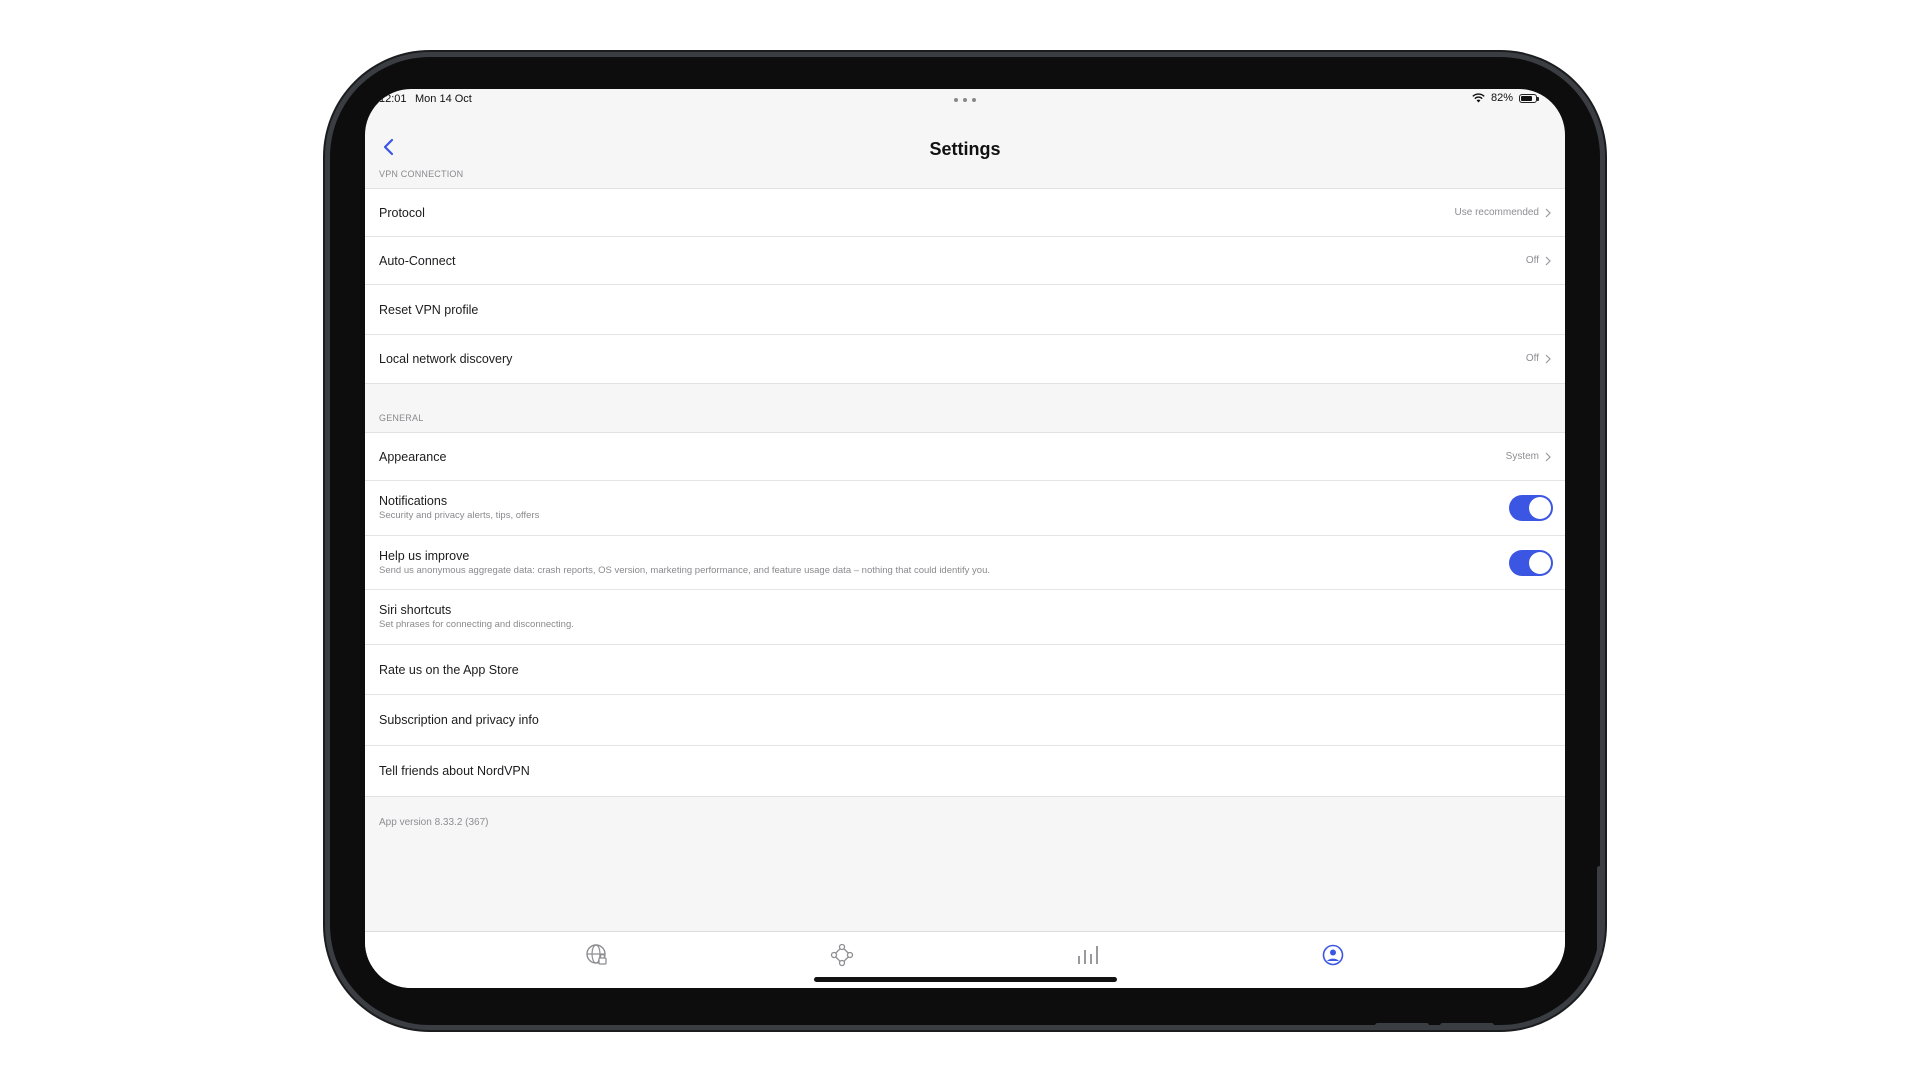  I want to click on help-us-improve-toggle, so click(1531, 563).